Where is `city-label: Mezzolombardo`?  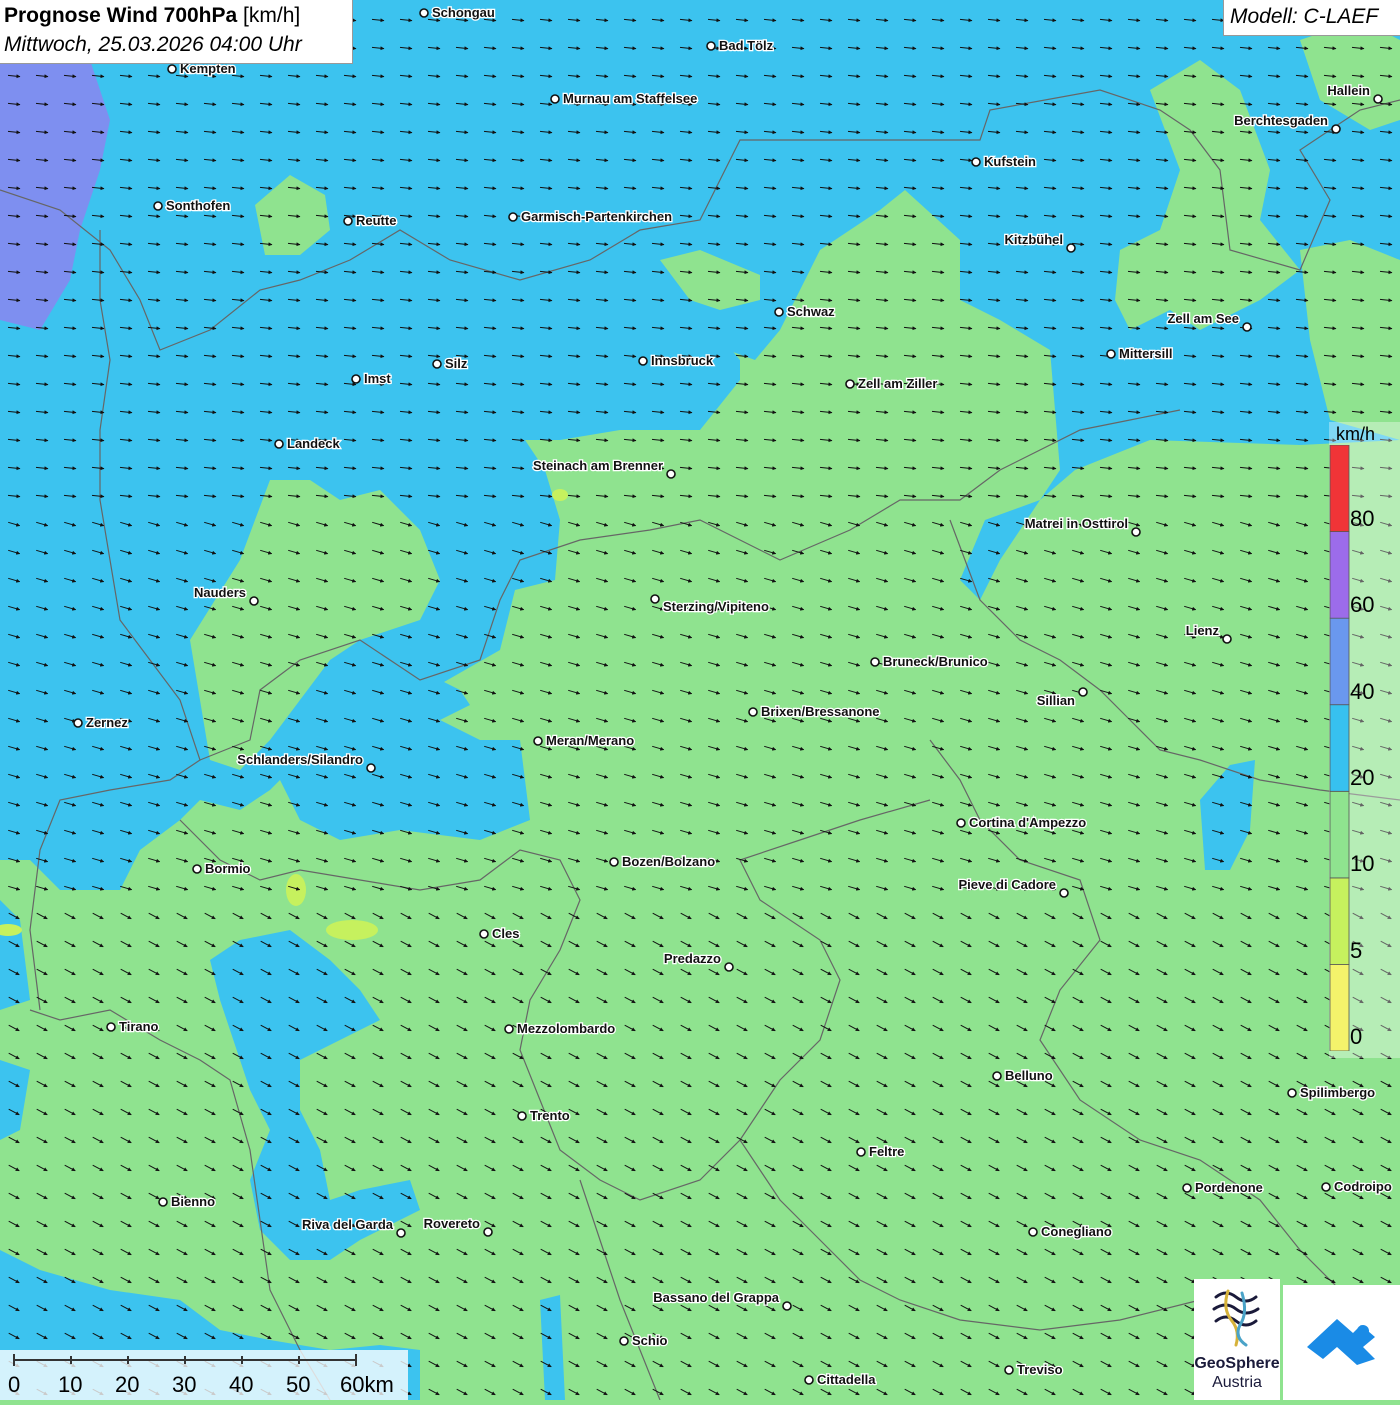
city-label: Mezzolombardo is located at coordinates (566, 1028).